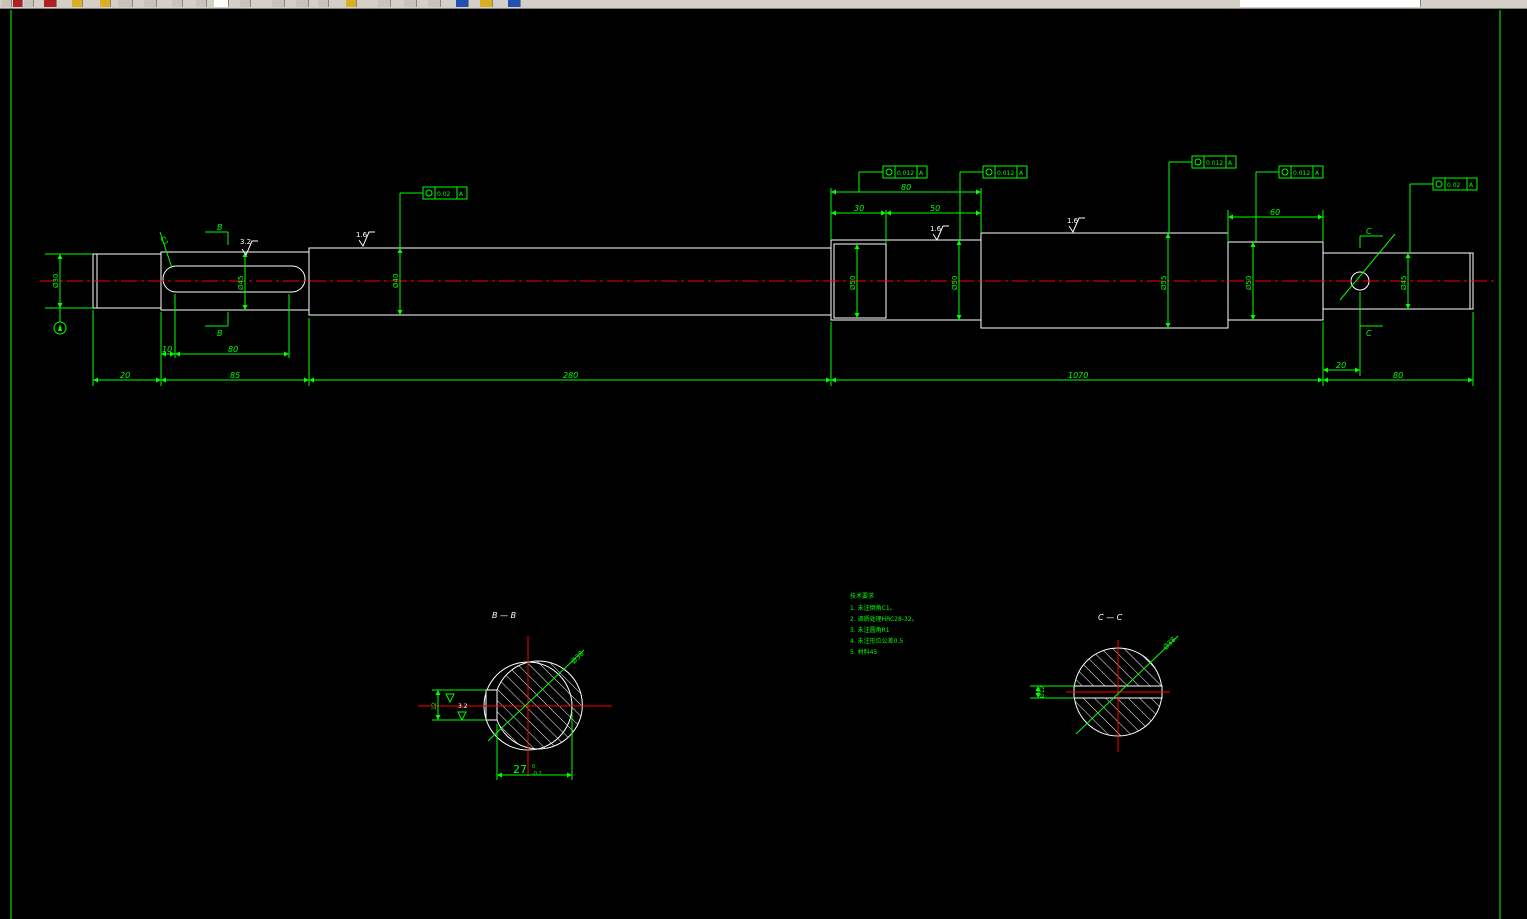  I want to click on cc-hole: Ø12, so click(1042, 691).